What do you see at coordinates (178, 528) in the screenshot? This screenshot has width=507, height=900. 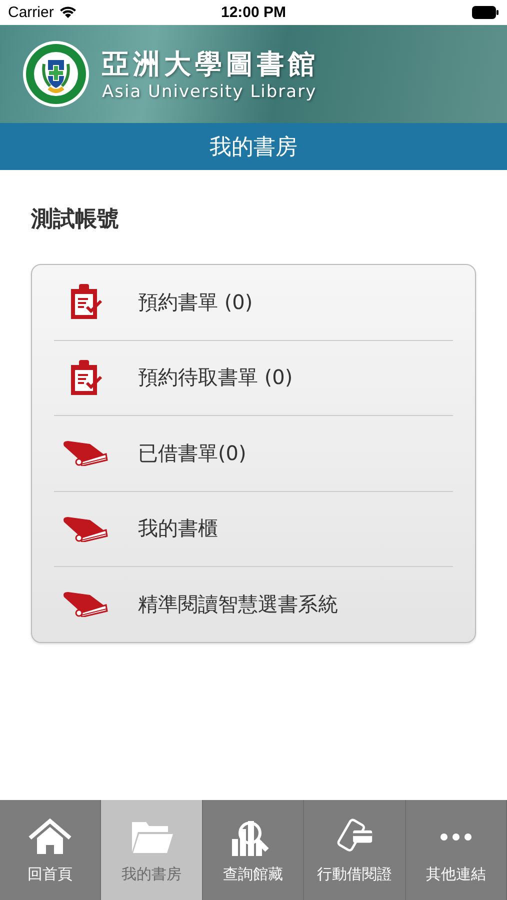 I see `menu-item-label: 我的書櫃` at bounding box center [178, 528].